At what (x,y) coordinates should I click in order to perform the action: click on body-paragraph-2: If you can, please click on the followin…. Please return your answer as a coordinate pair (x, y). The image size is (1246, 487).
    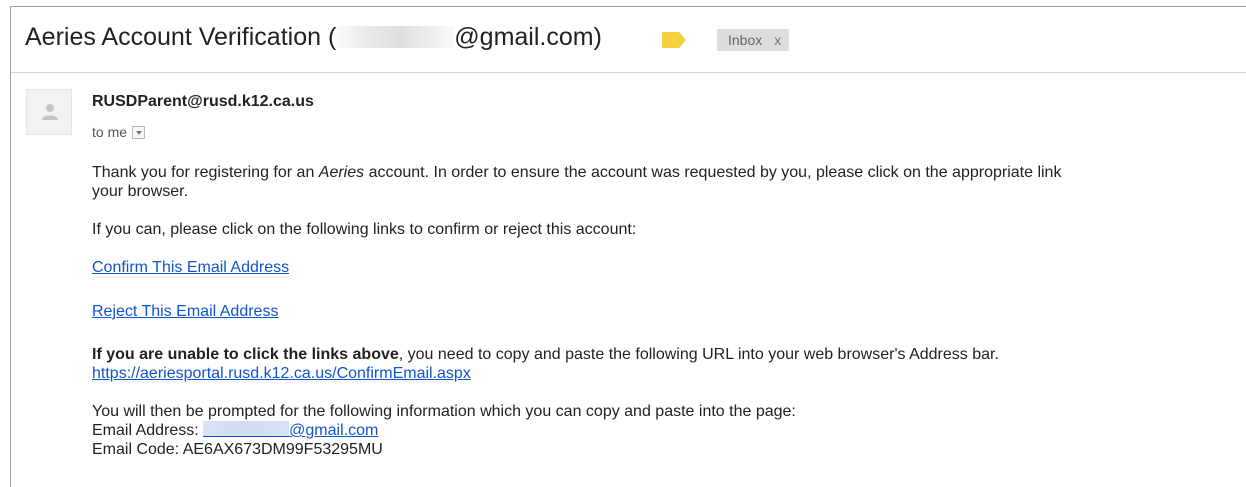
    Looking at the image, I should click on (364, 229).